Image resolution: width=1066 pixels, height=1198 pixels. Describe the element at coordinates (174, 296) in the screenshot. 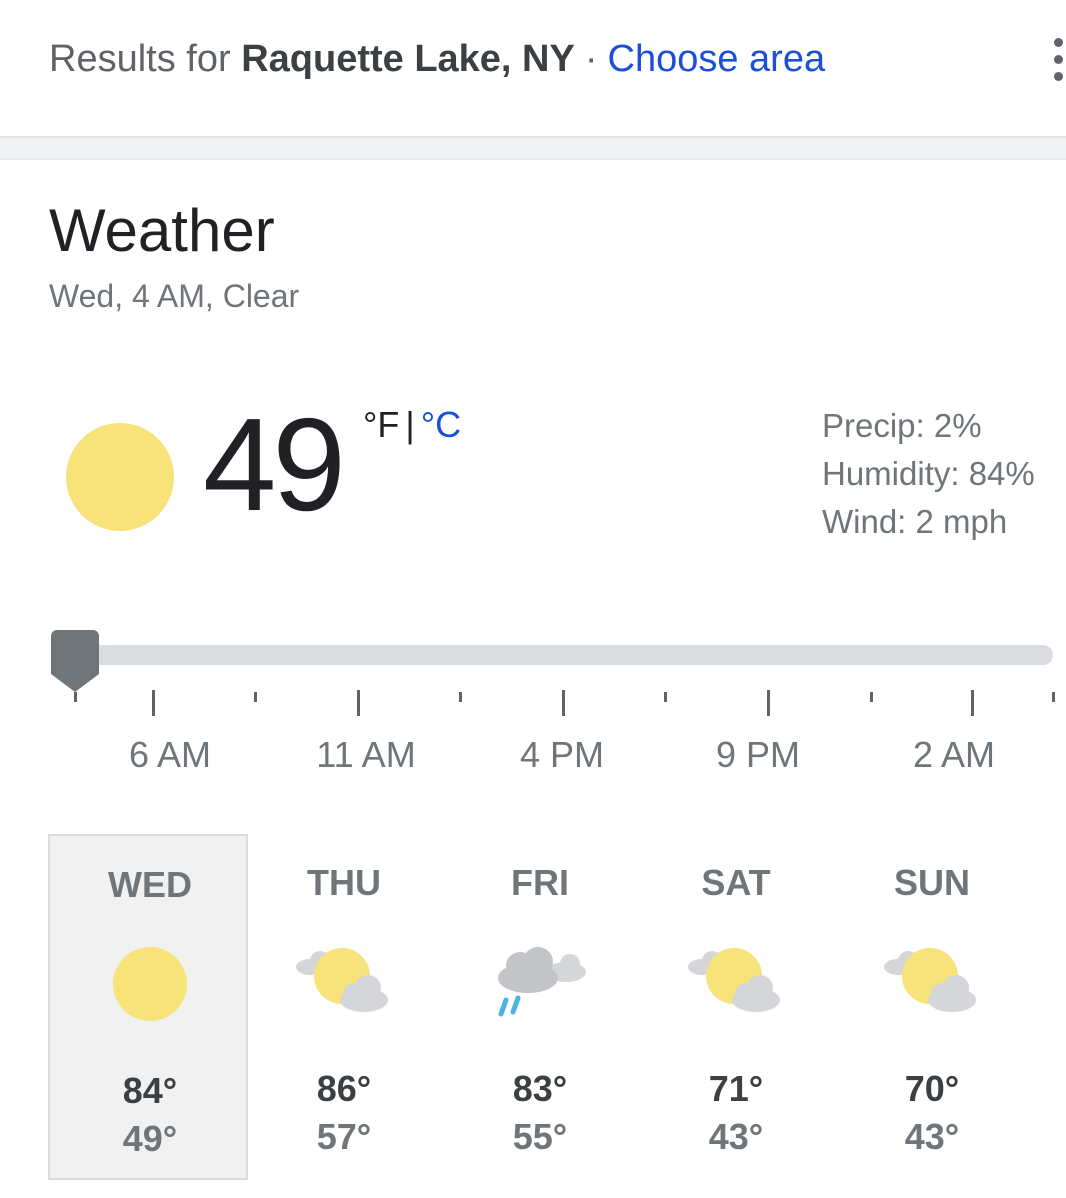

I see `weather-subtitle: Wed, 4 AM, Clear` at that location.